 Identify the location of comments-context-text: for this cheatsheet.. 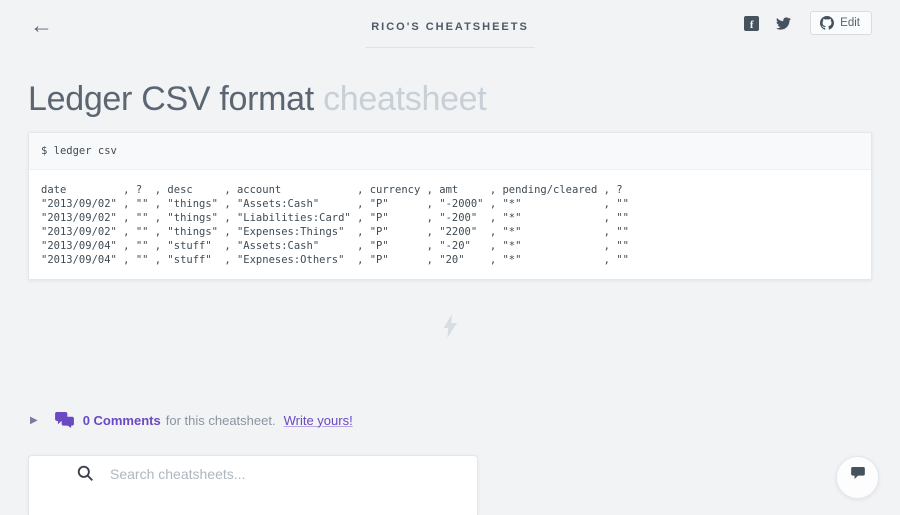
(220, 420).